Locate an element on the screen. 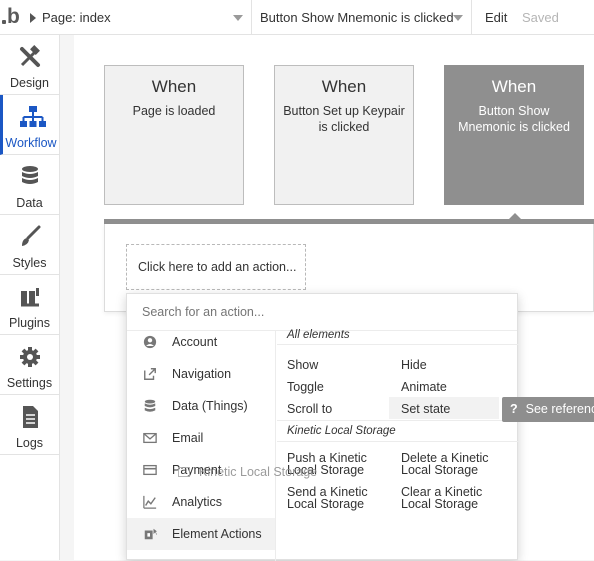  database-icon is located at coordinates (150, 405).